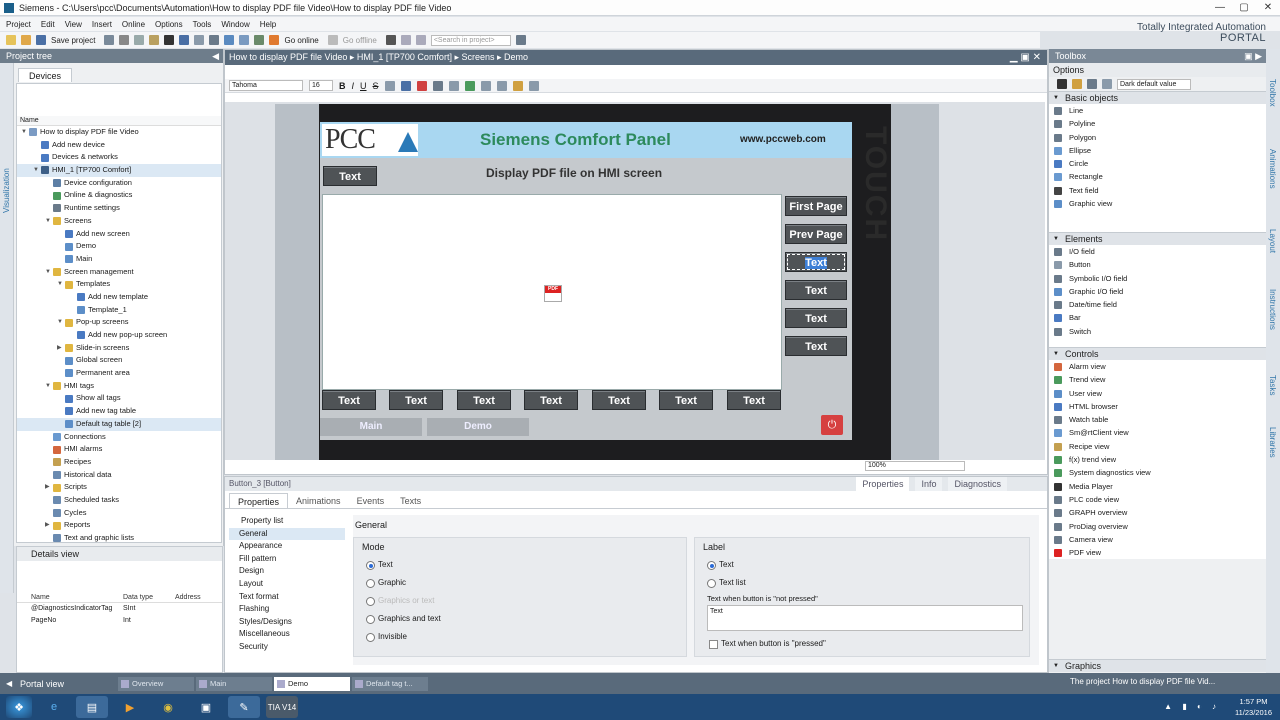 The image size is (1280, 720). Describe the element at coordinates (1025, 57) in the screenshot. I see `editor-window-controls: ▁ ▣ ✕` at that location.